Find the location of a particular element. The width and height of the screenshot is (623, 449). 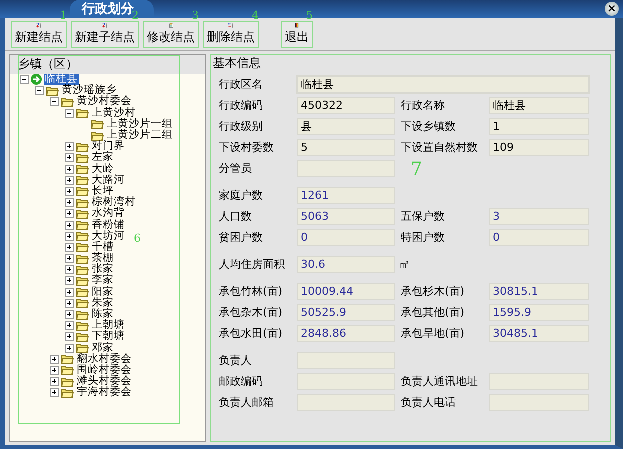

tree-item: 阳家 is located at coordinates (103, 292).